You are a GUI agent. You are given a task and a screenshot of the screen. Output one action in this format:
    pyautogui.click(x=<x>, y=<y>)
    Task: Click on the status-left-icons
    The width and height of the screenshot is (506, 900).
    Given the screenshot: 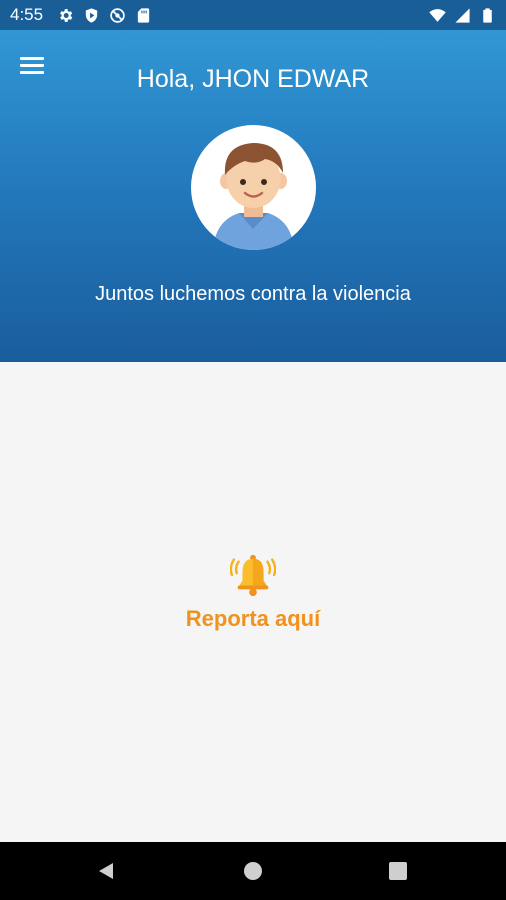 What is the action you would take?
    pyautogui.click(x=104, y=15)
    